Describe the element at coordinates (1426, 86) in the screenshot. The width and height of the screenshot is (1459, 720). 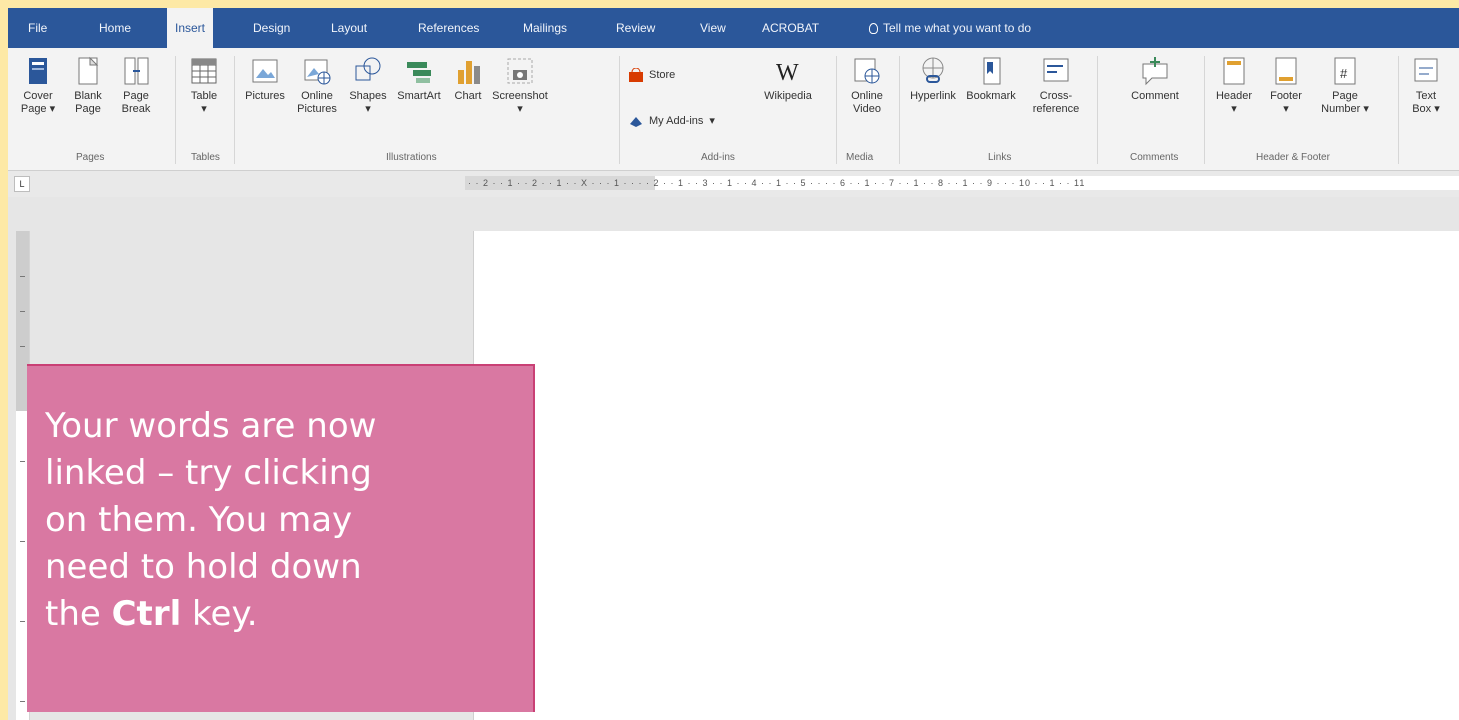
I see `text-box-button: Text Box ▾` at that location.